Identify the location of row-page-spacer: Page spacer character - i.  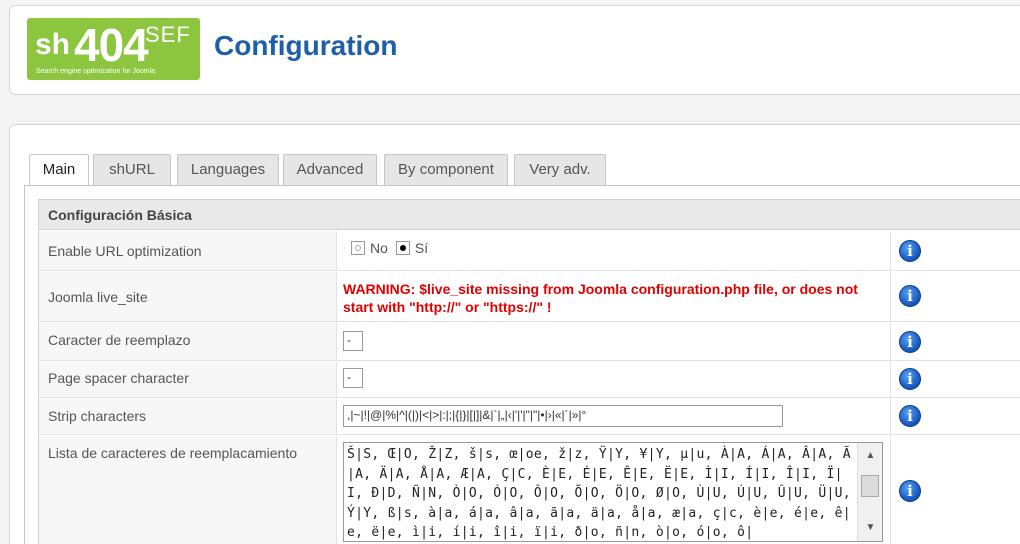
(529, 380).